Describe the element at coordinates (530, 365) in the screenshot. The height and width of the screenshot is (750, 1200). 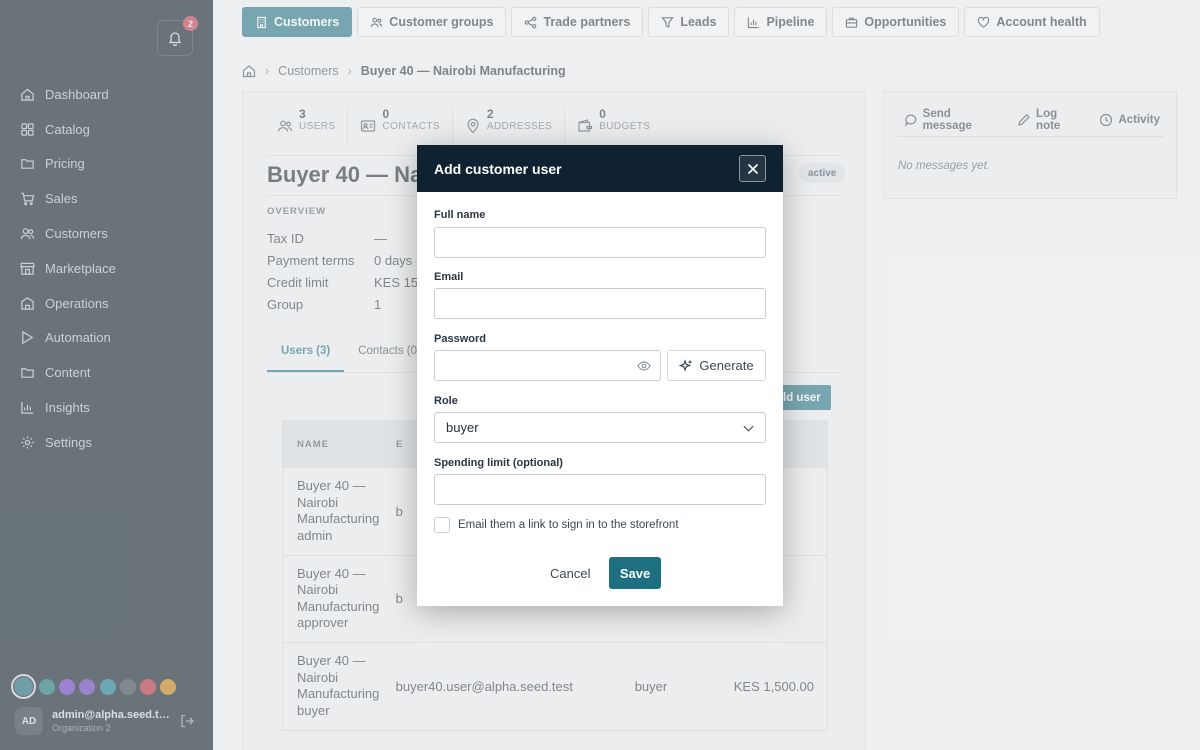
I see `password-input` at that location.